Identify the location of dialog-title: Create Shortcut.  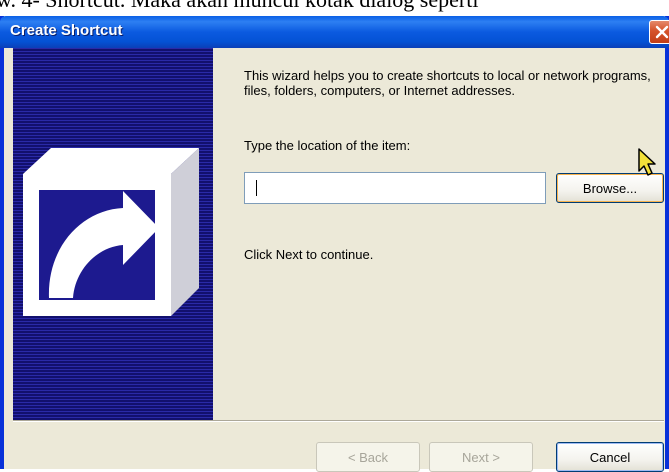
(66, 30).